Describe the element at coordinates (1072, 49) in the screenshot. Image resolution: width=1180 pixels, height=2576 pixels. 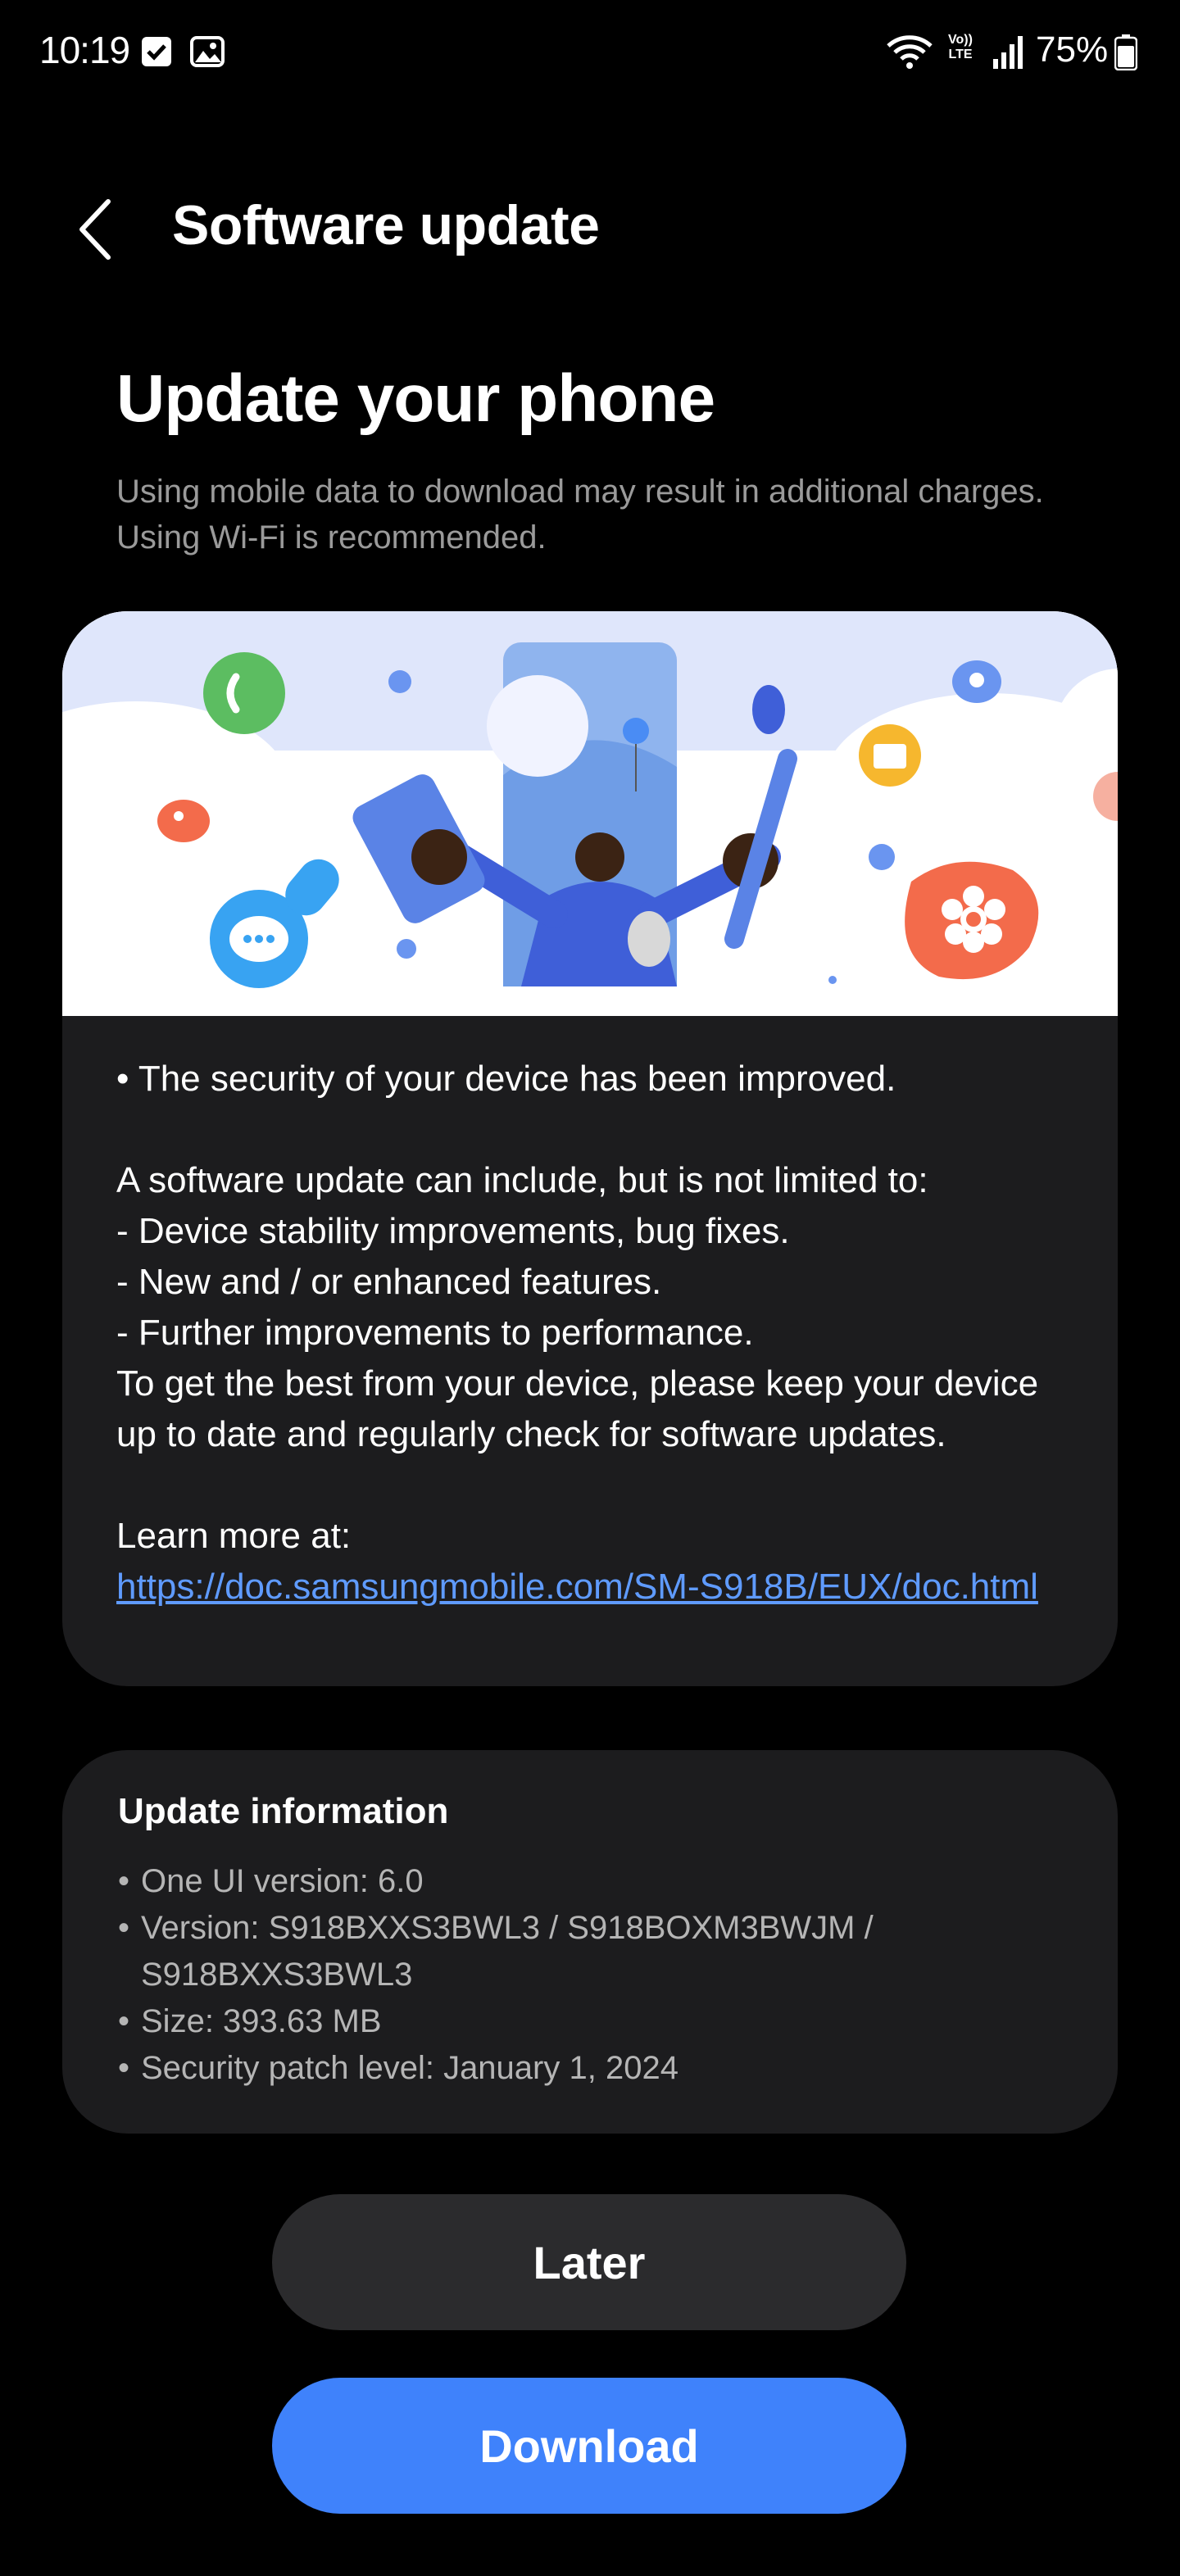
I see `battery-percentage: 75%` at that location.